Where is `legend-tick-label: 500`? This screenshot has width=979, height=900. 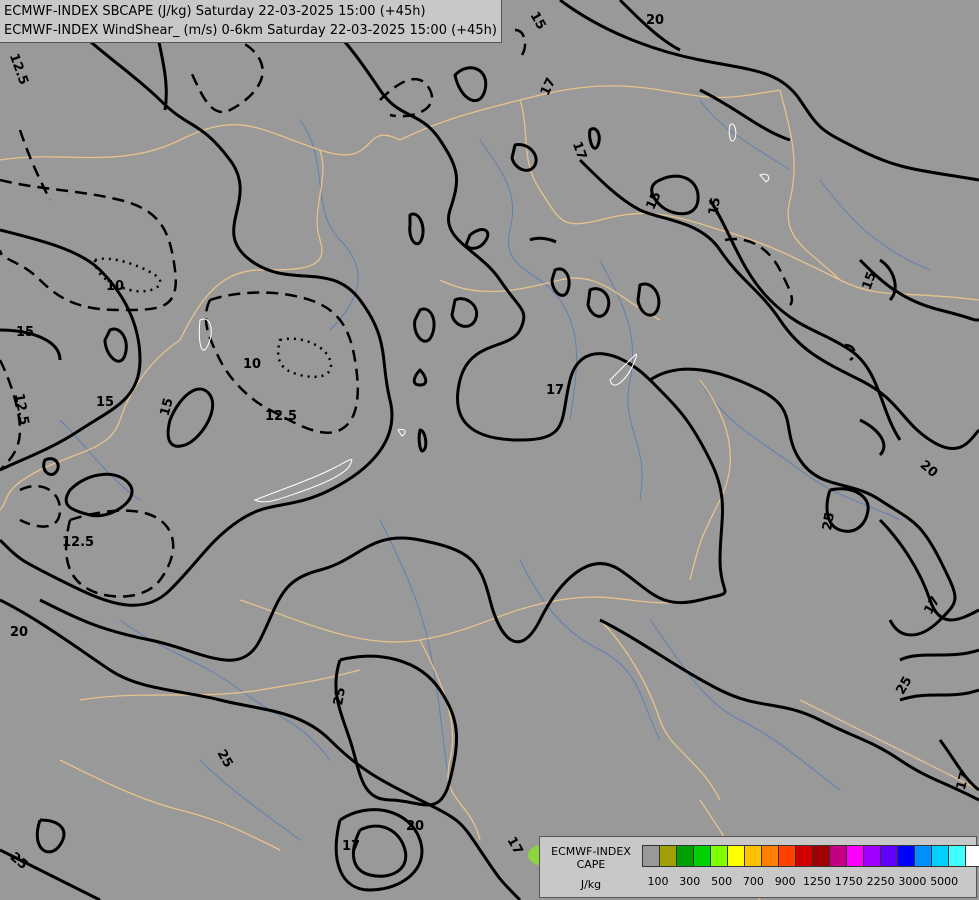
legend-tick-label: 500 is located at coordinates (722, 881).